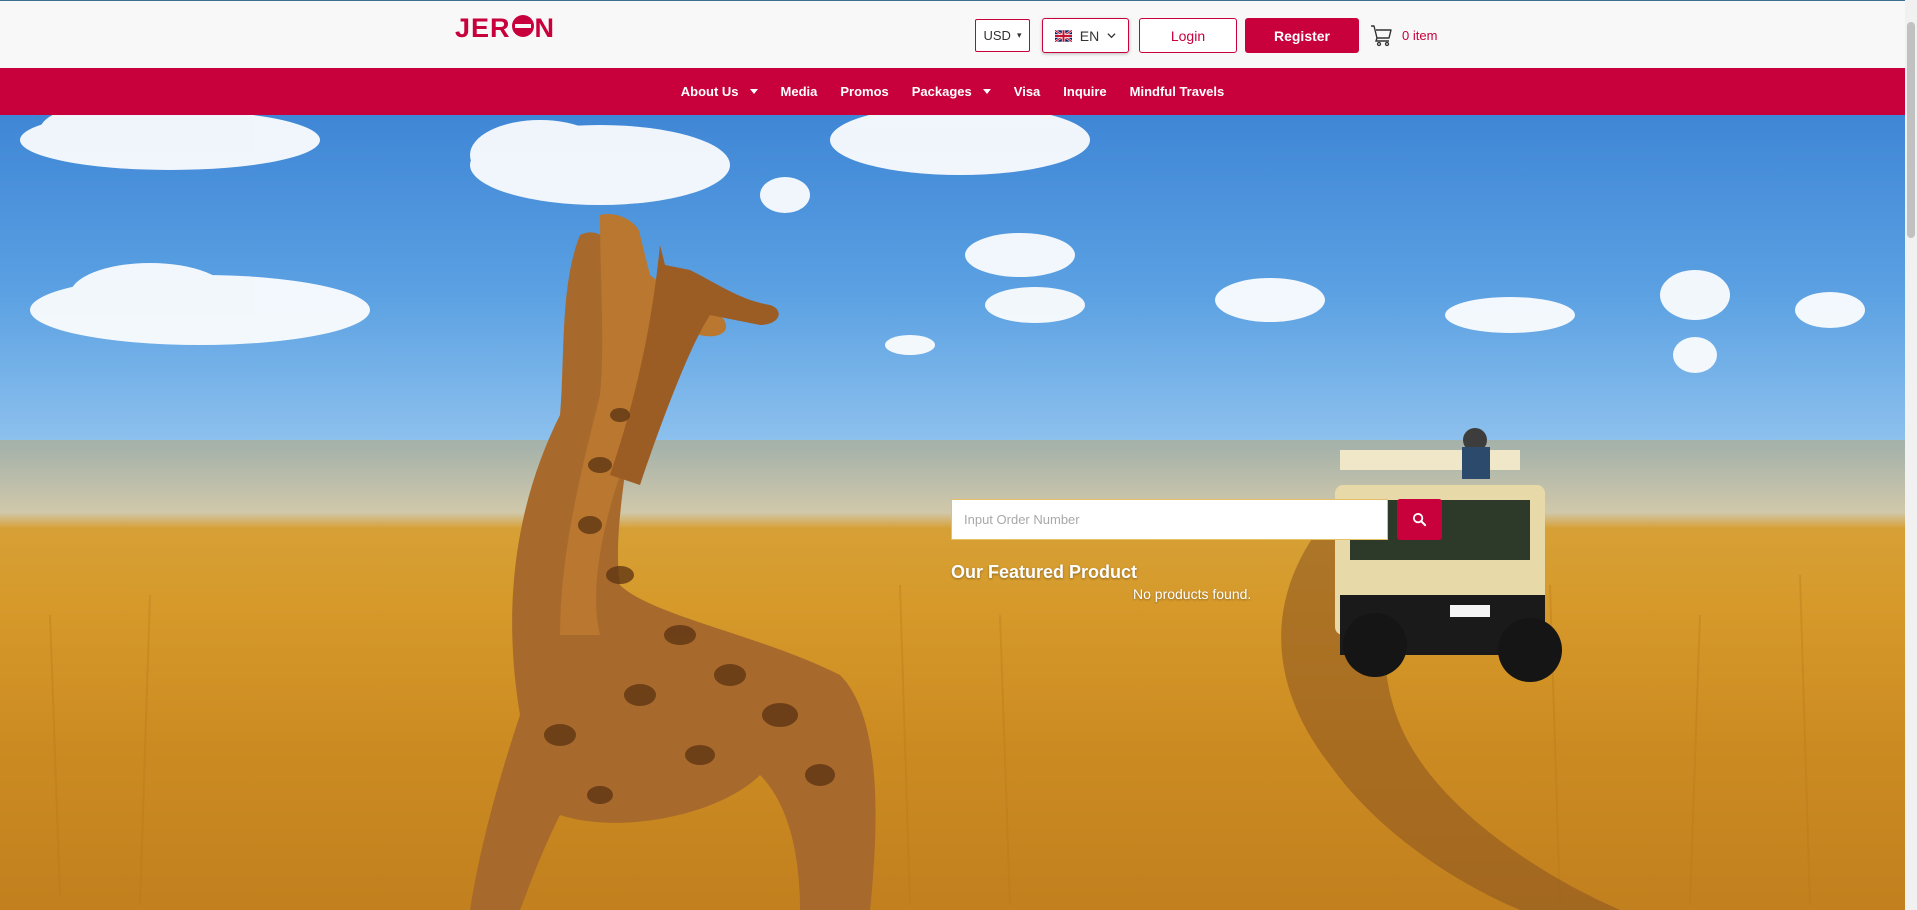 The width and height of the screenshot is (1917, 910). What do you see at coordinates (997, 35) in the screenshot?
I see `currency-value: USD` at bounding box center [997, 35].